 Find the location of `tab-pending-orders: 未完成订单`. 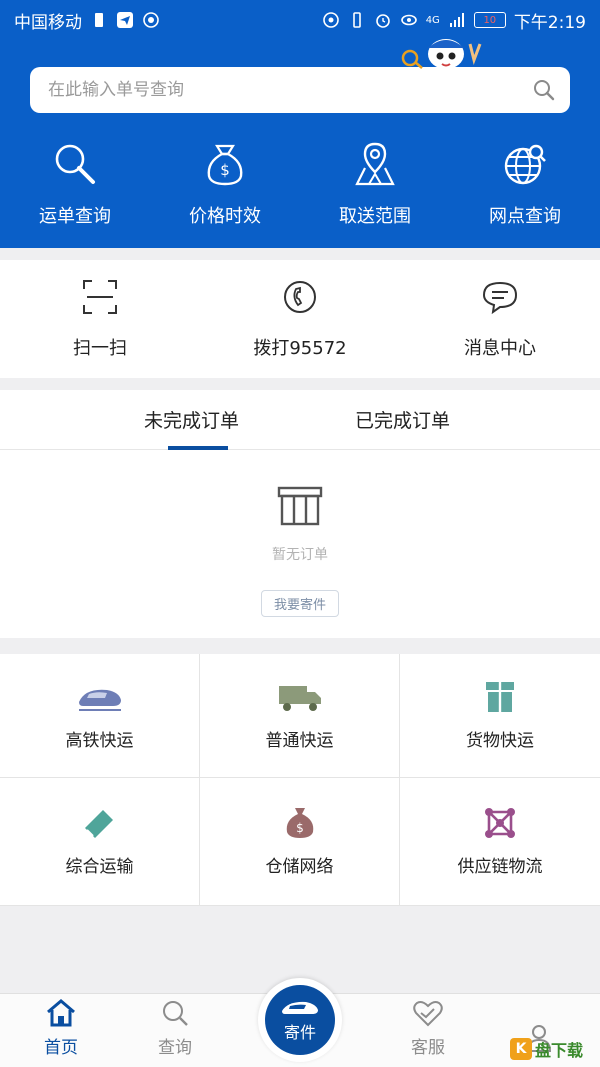

tab-pending-orders: 未完成订单 is located at coordinates (191, 419).